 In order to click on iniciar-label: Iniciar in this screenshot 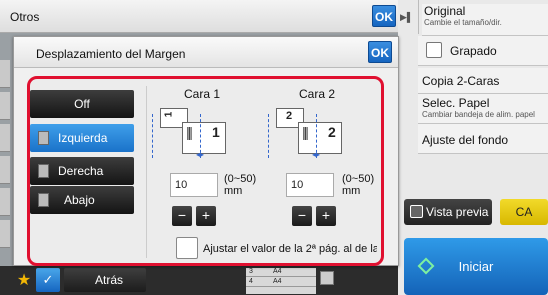, I will do `click(476, 266)`.